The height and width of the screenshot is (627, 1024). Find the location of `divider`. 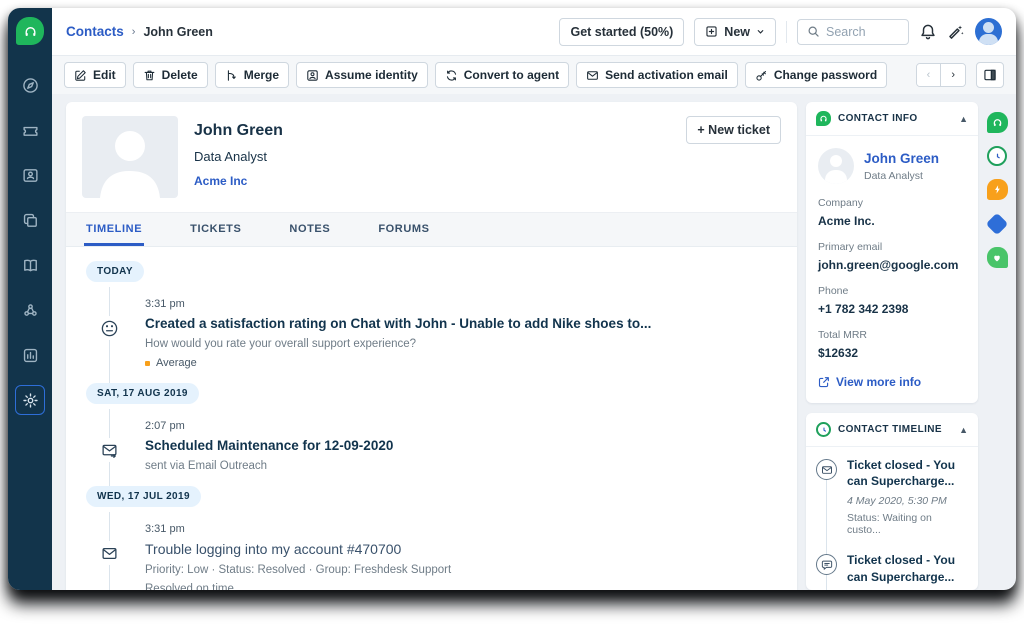

divider is located at coordinates (786, 31).